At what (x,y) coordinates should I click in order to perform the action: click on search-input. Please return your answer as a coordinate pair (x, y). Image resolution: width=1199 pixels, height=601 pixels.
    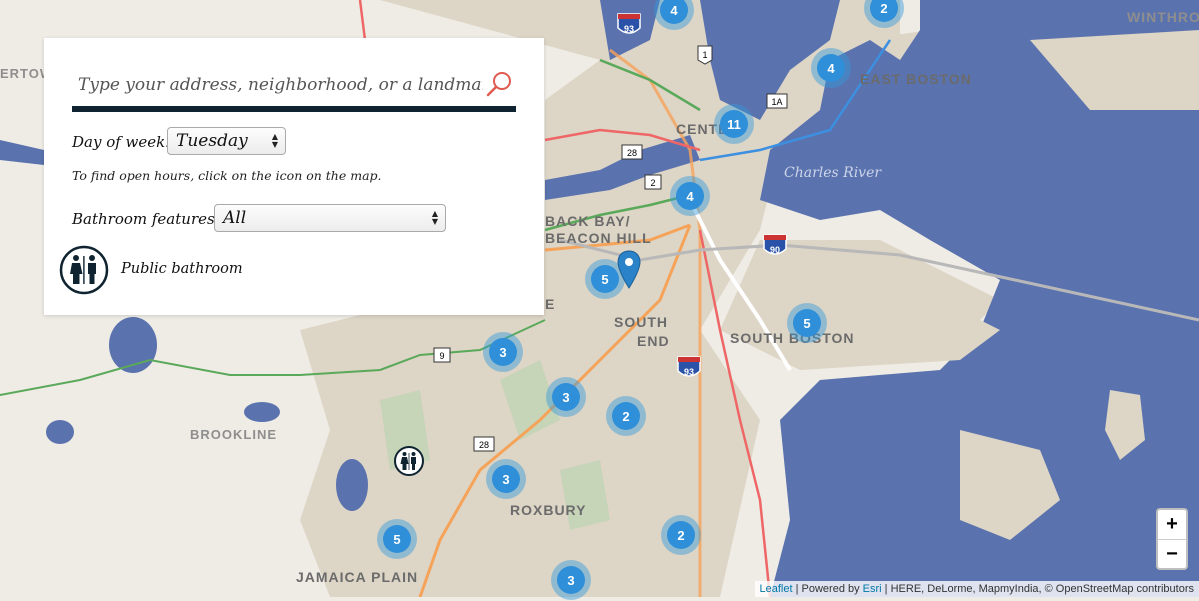
    Looking at the image, I should click on (277, 85).